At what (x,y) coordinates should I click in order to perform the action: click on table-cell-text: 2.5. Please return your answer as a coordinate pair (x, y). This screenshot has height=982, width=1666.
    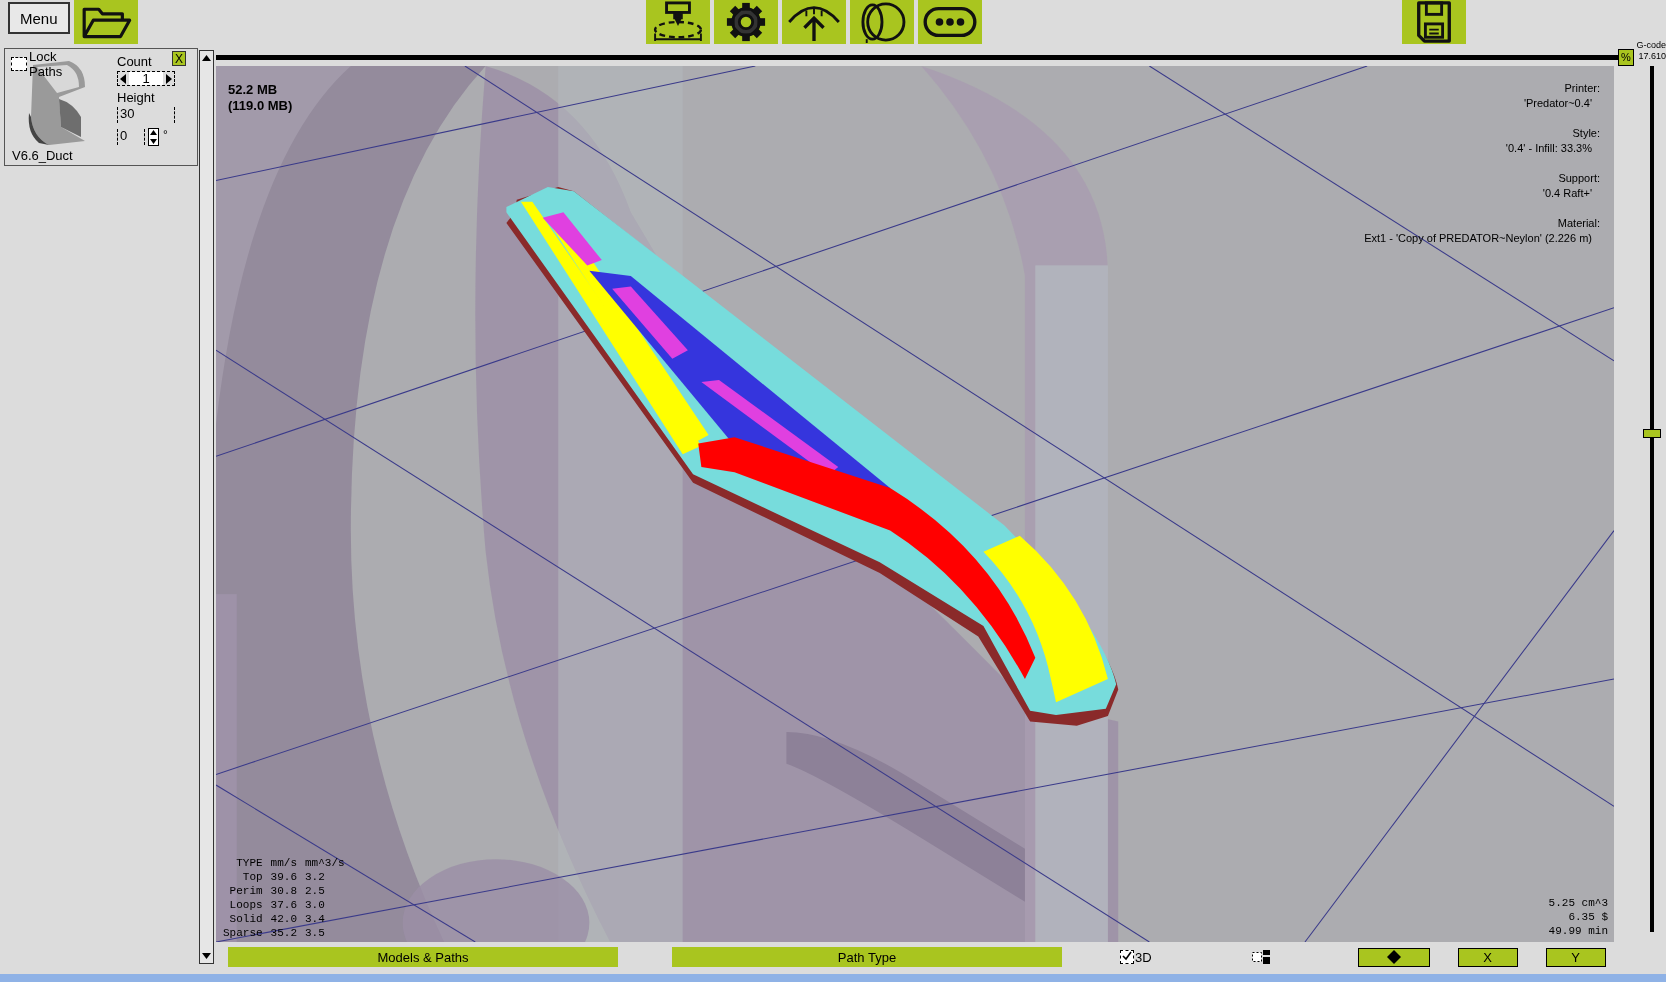
    Looking at the image, I should click on (315, 891).